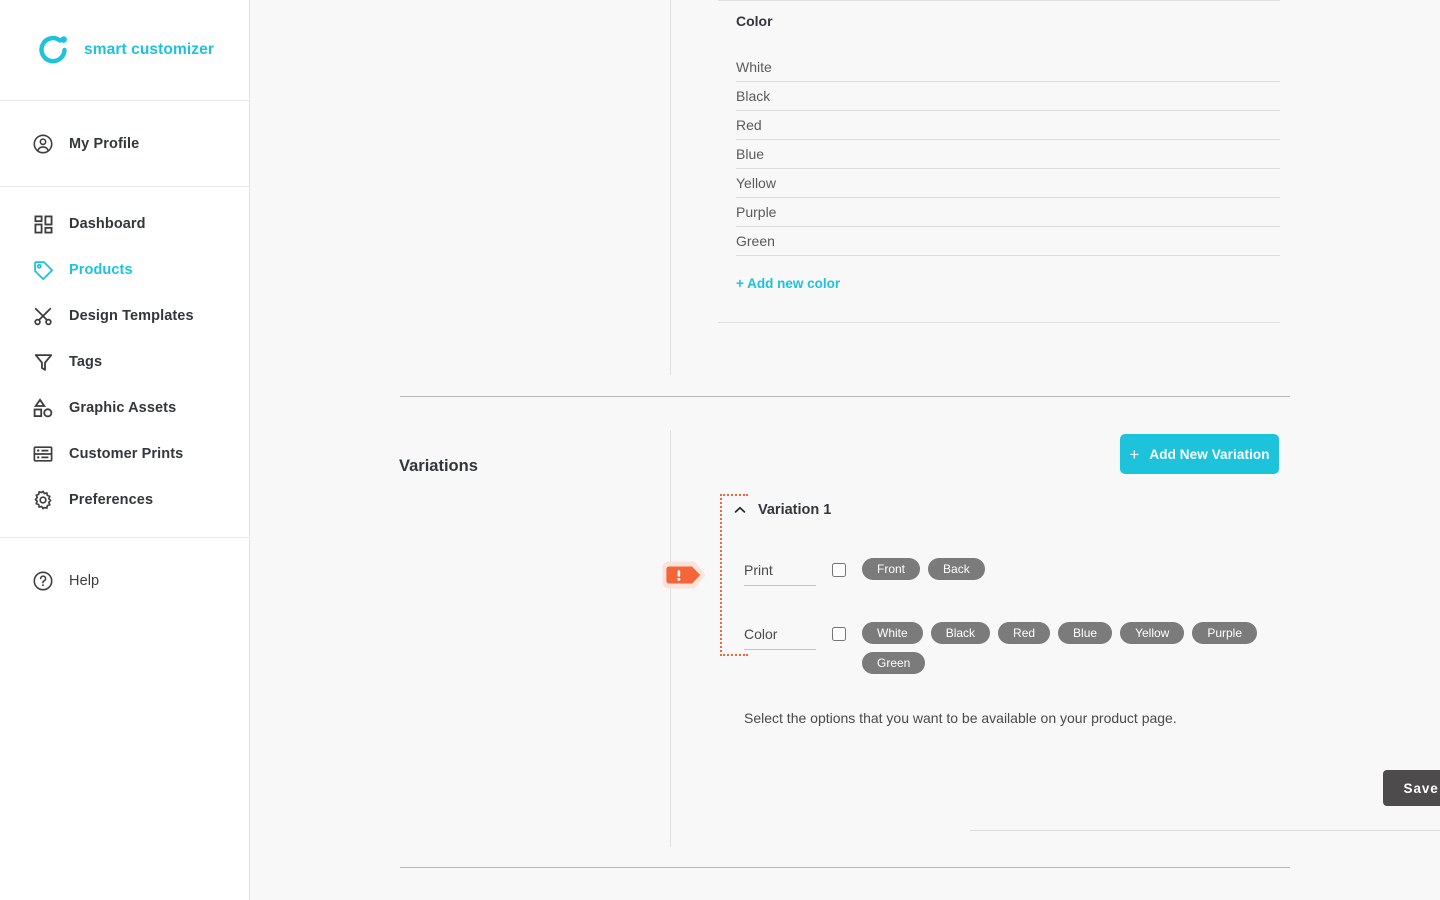  Describe the element at coordinates (670, 638) in the screenshot. I see `column-divider-bottom` at that location.